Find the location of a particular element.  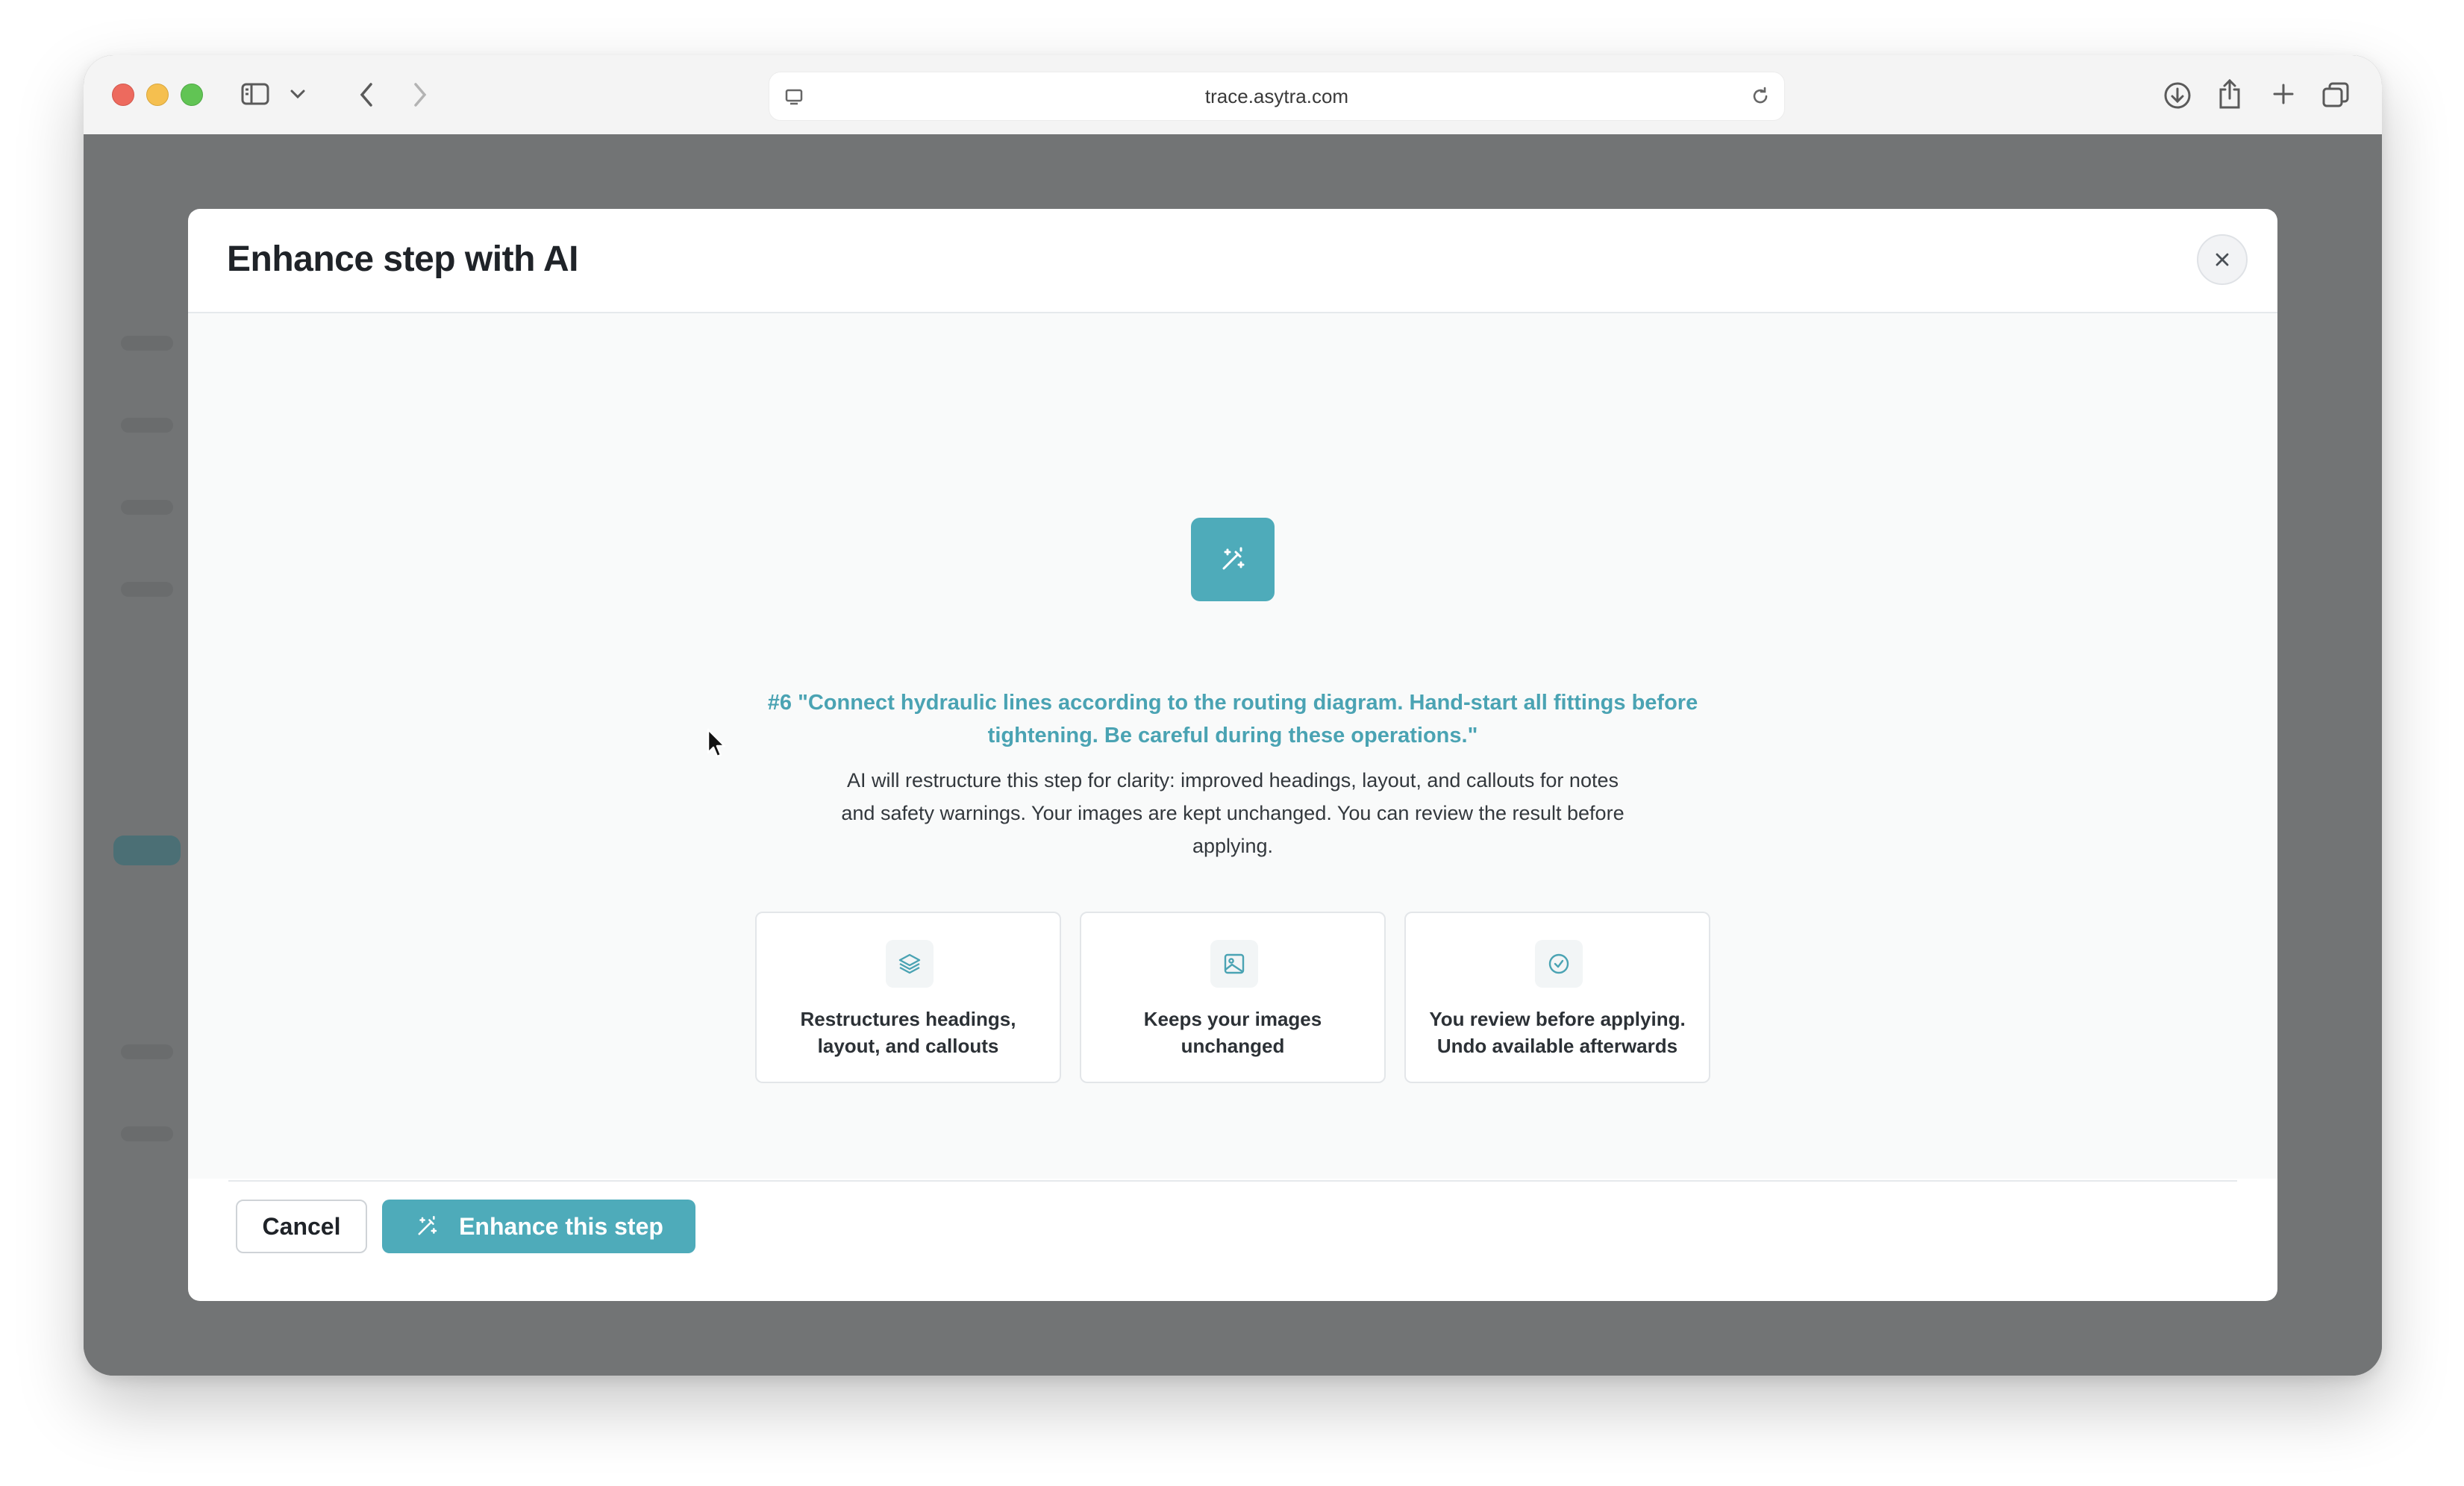

address-bar: trace.asytra.com is located at coordinates (1277, 96).